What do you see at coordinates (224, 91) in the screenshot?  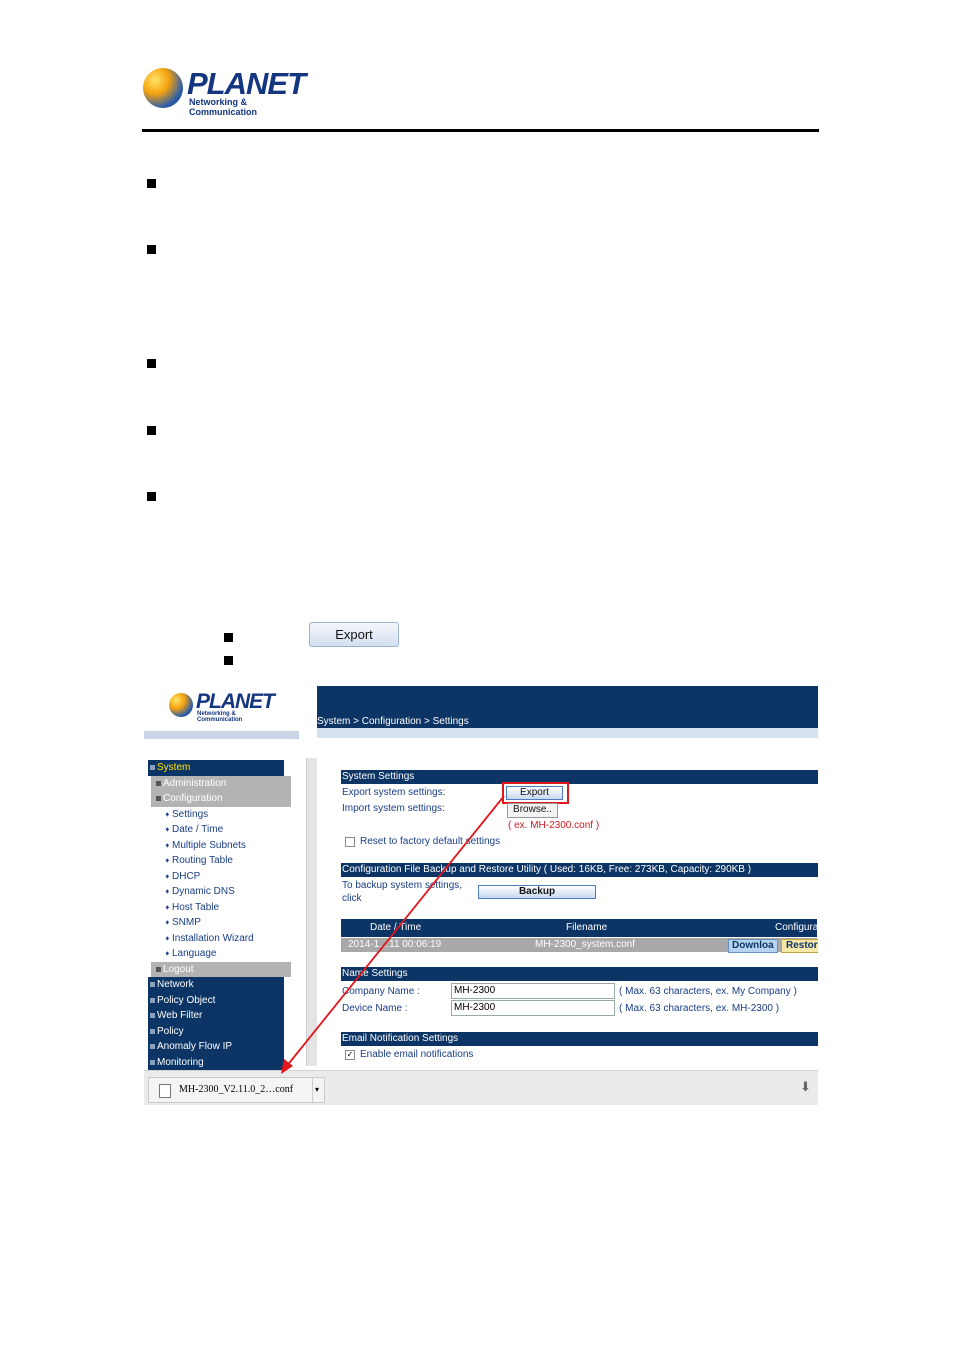 I see `planet-logo: PLANET Networking & Communication` at bounding box center [224, 91].